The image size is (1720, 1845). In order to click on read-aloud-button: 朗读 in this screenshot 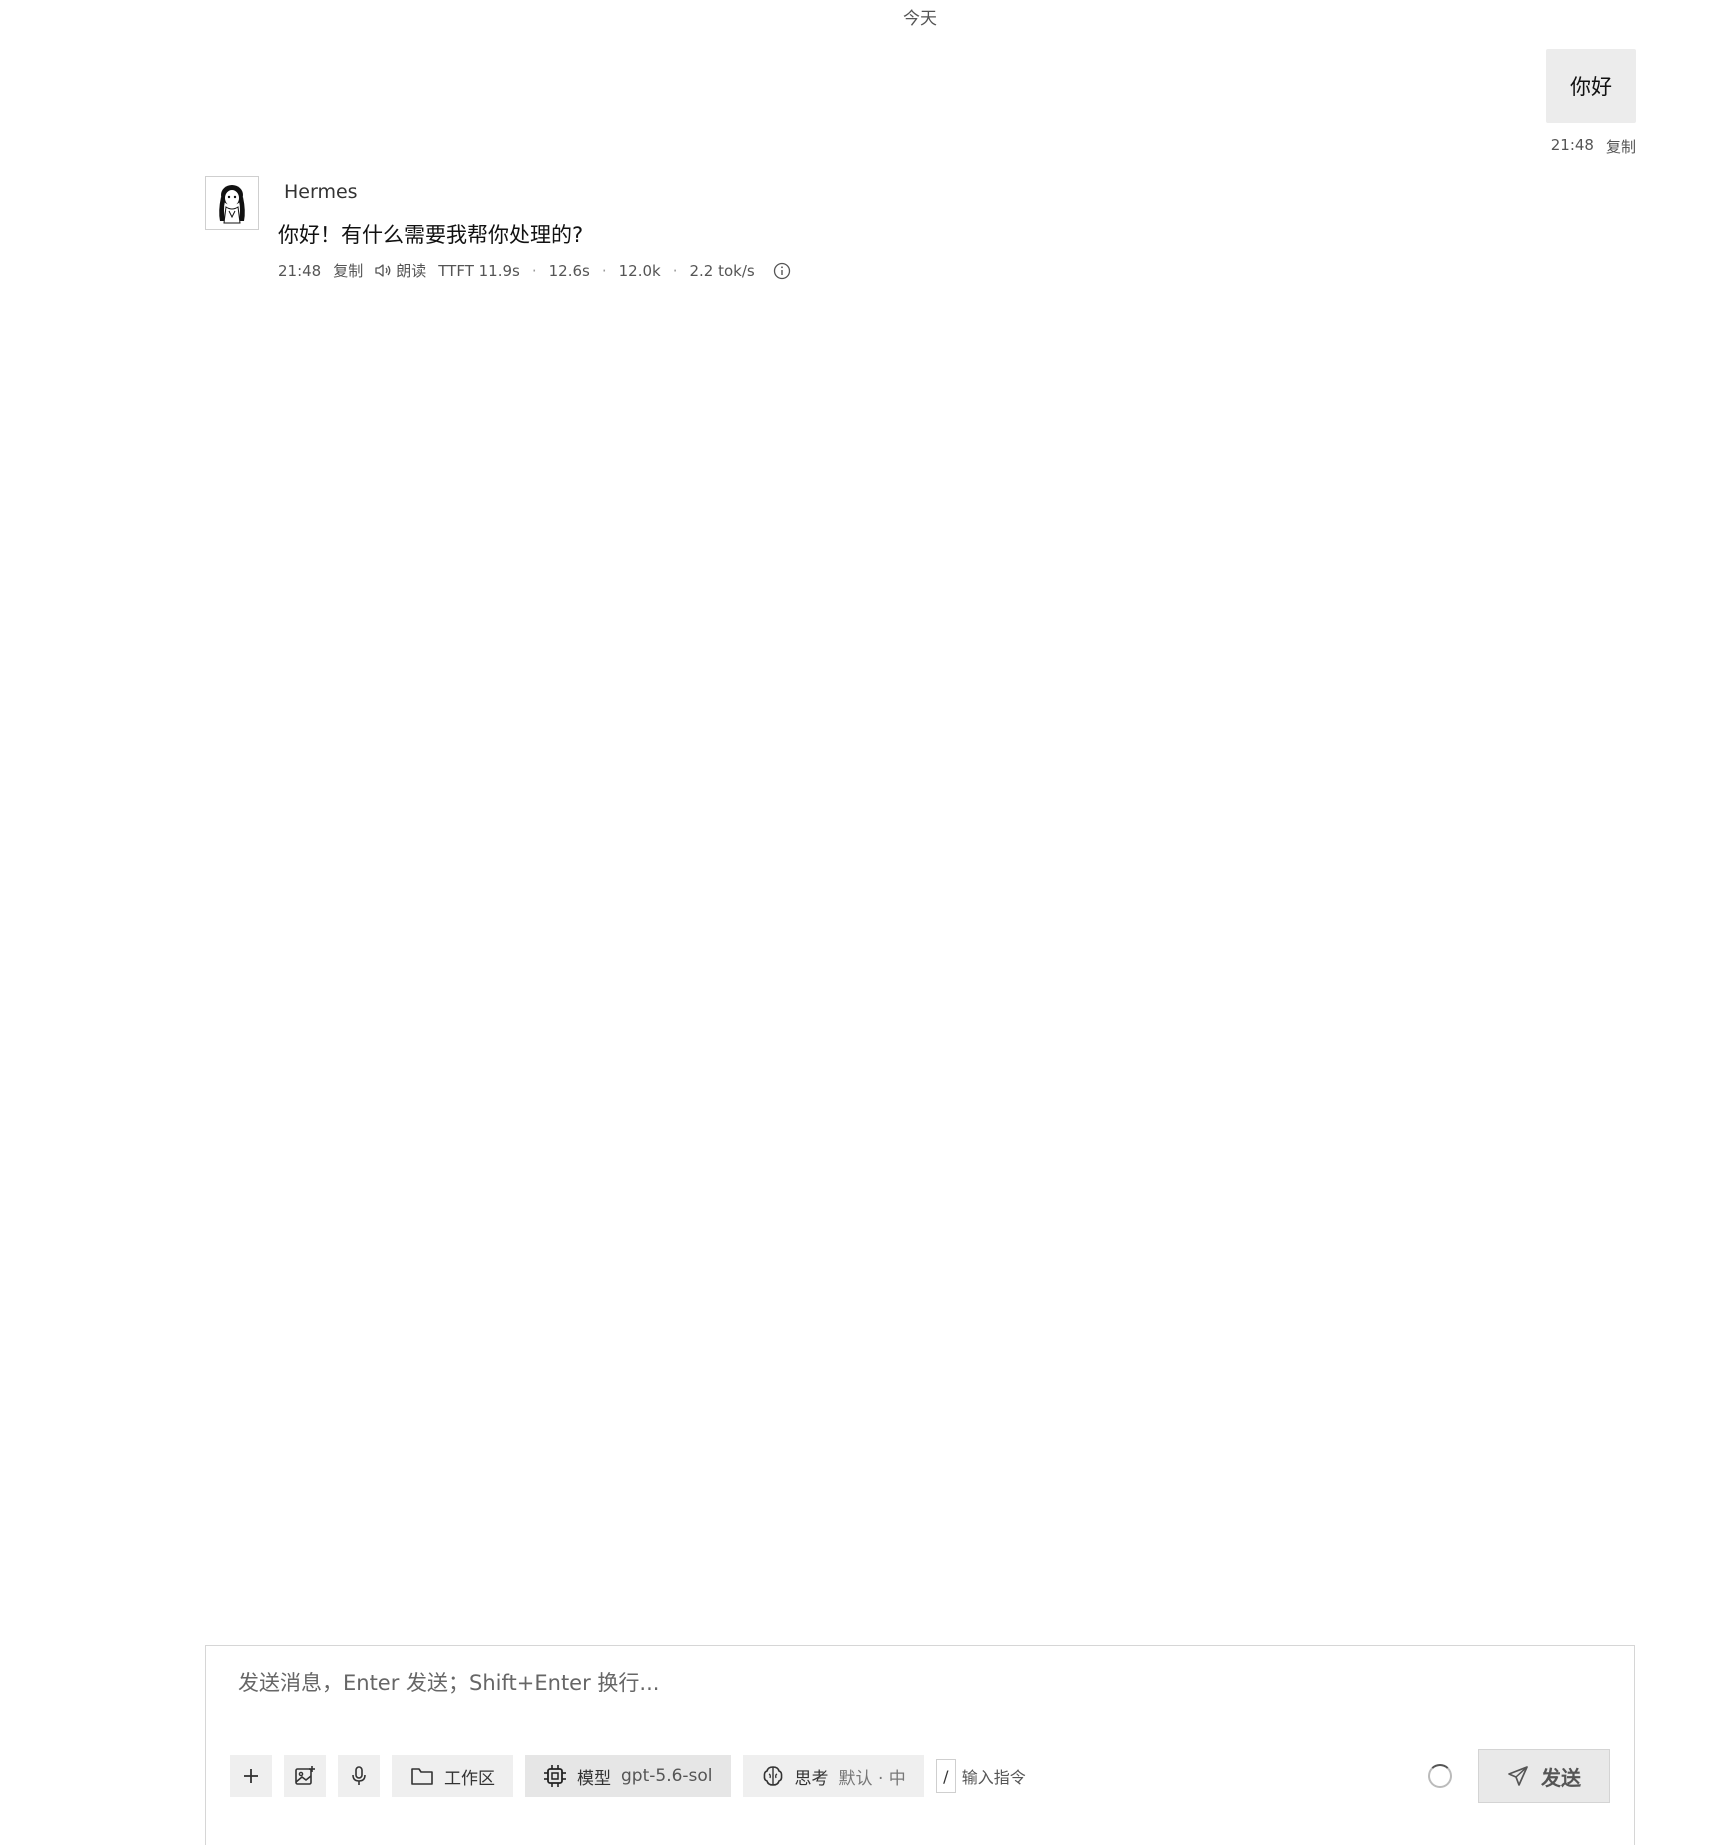, I will do `click(400, 270)`.